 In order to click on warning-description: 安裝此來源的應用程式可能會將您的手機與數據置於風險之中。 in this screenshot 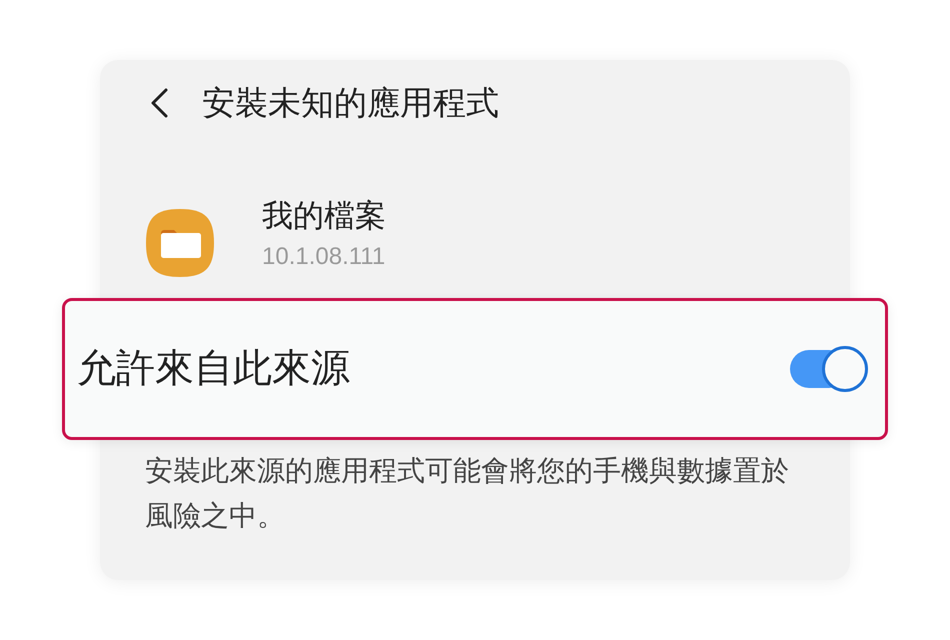, I will do `click(467, 493)`.